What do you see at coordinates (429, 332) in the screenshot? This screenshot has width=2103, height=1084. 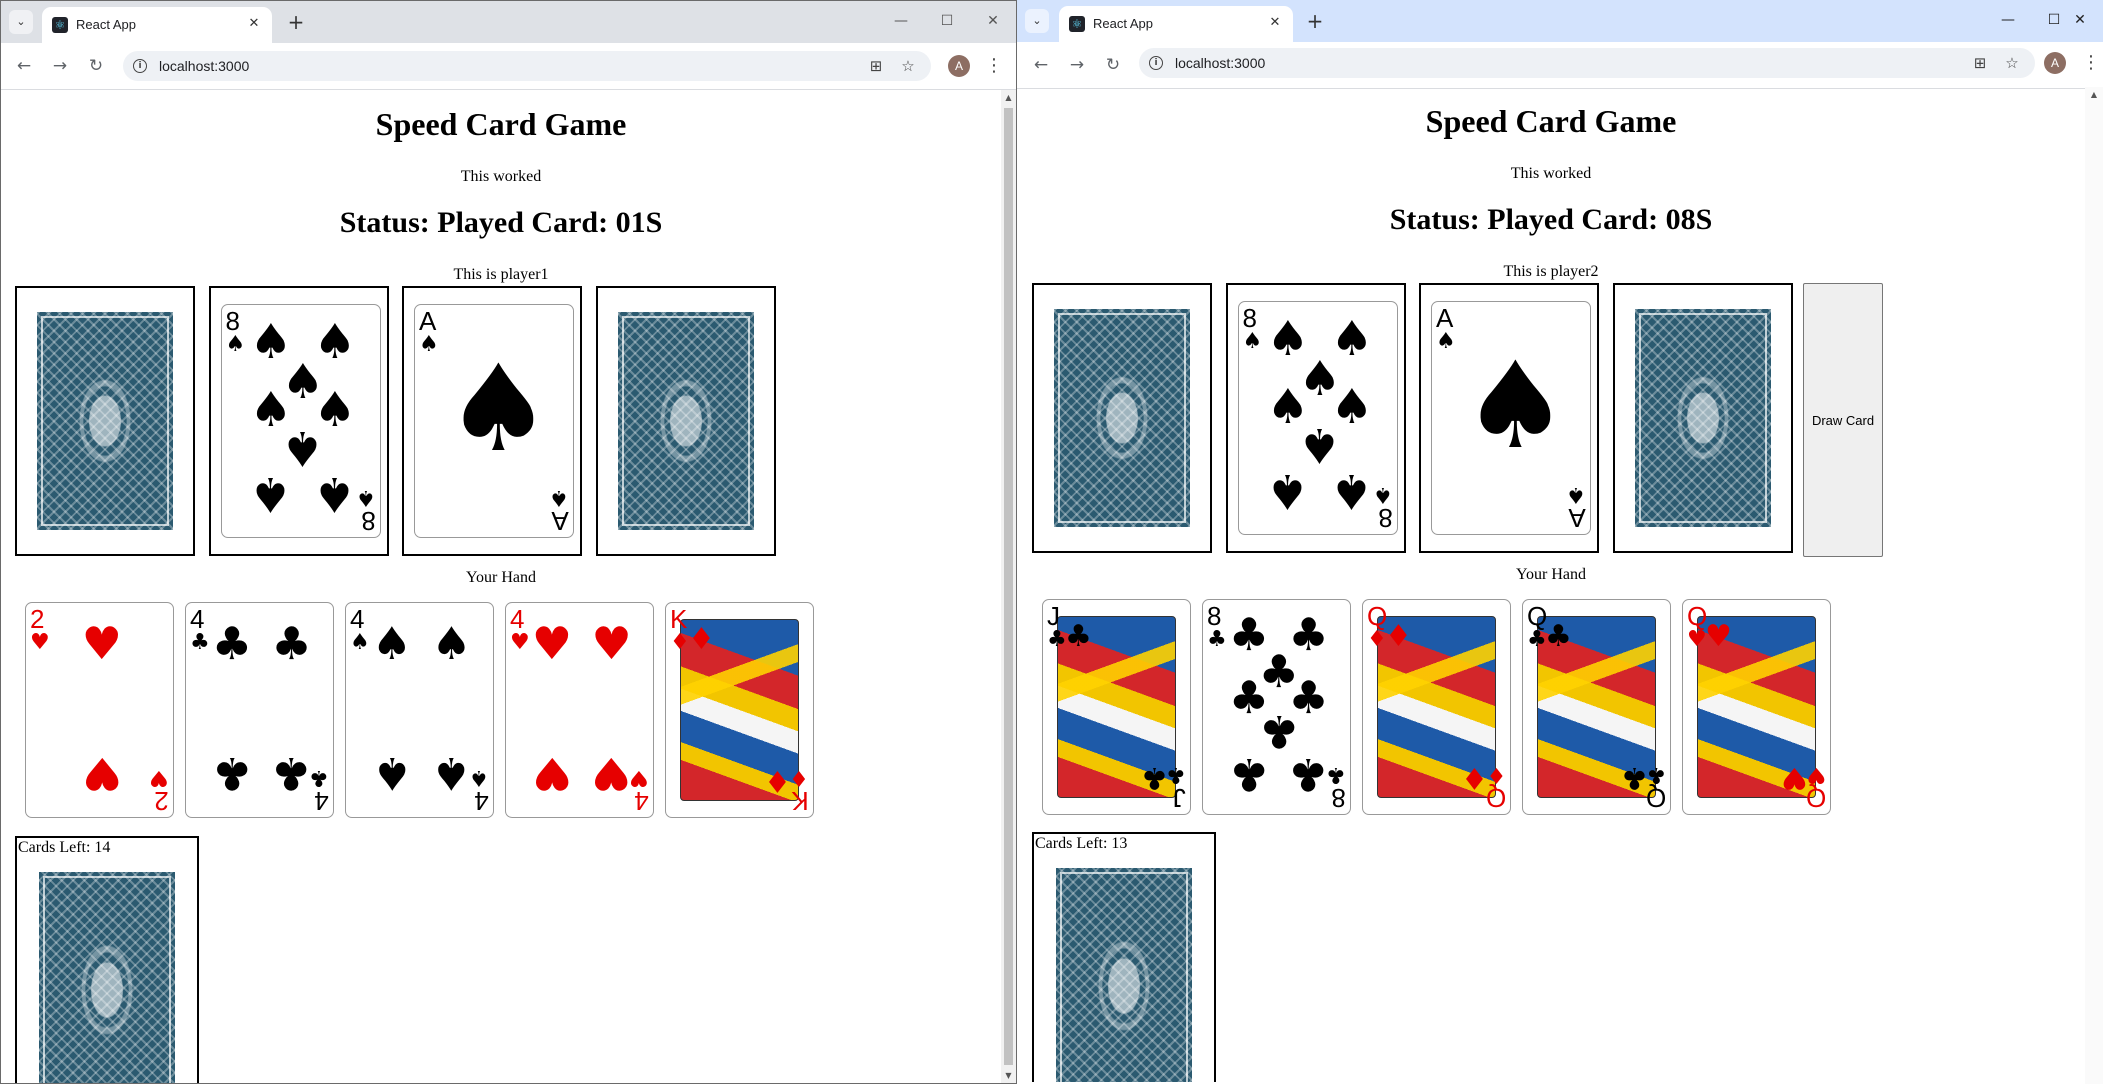 I see `card-index: A ♠` at bounding box center [429, 332].